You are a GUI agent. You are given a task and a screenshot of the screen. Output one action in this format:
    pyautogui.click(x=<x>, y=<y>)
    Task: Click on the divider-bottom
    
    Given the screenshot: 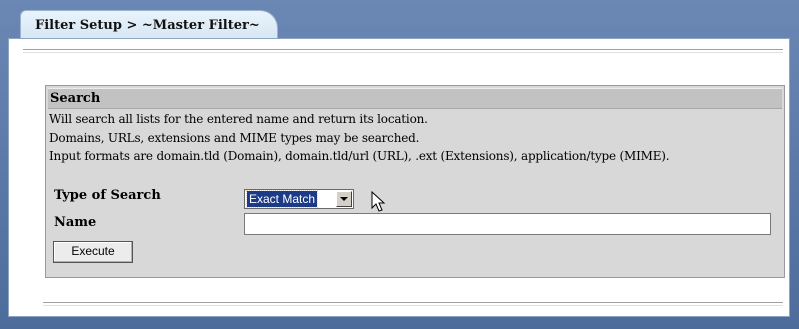 What is the action you would take?
    pyautogui.click(x=413, y=304)
    